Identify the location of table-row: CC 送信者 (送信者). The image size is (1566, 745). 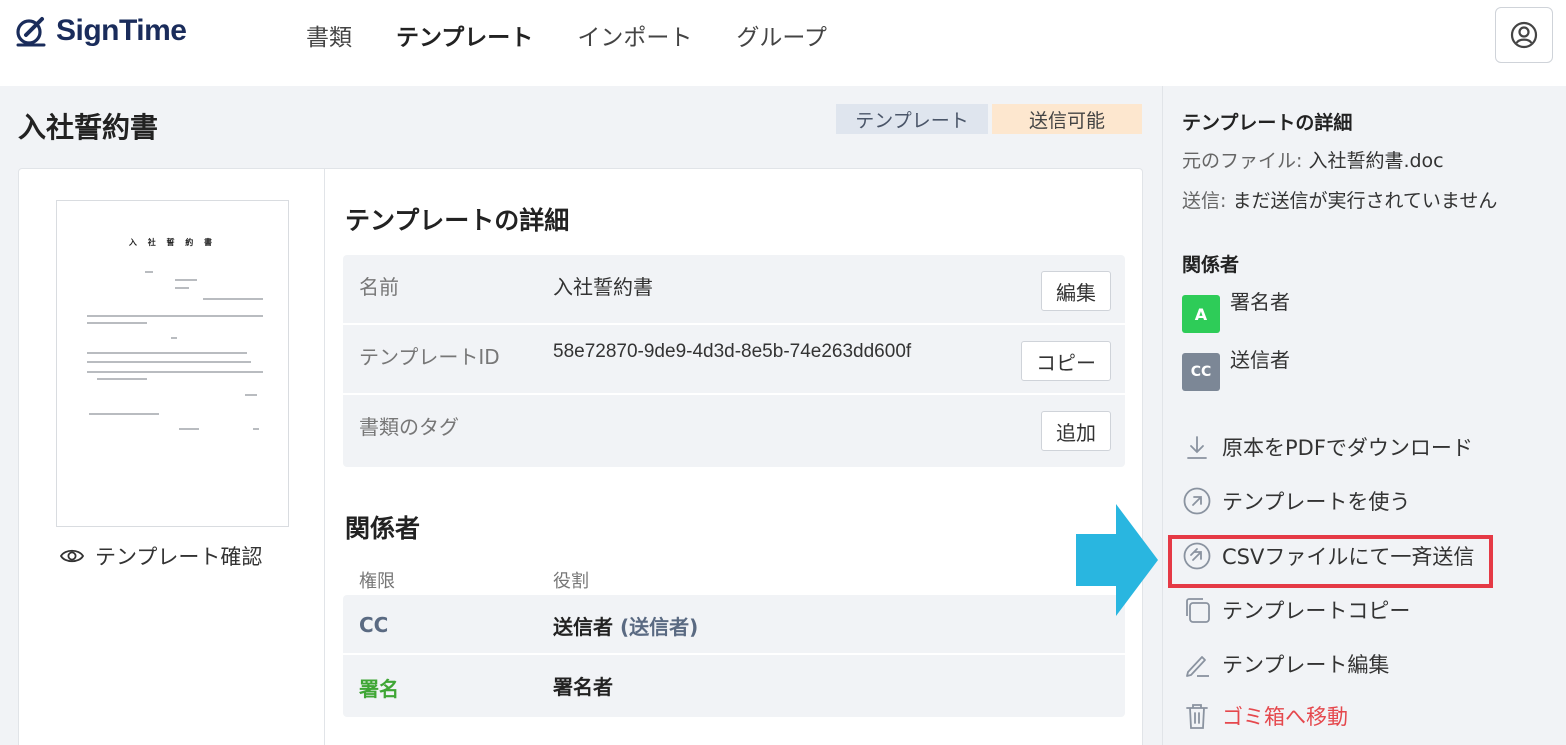
(734, 625).